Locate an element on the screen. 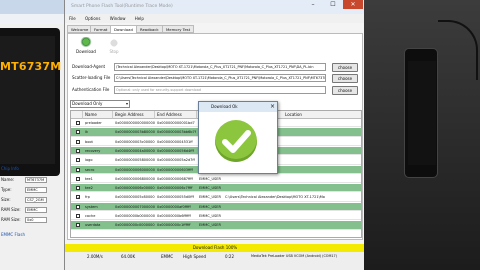 This screenshot has width=480, height=270. phone-screen is located at coordinates (27, 100).